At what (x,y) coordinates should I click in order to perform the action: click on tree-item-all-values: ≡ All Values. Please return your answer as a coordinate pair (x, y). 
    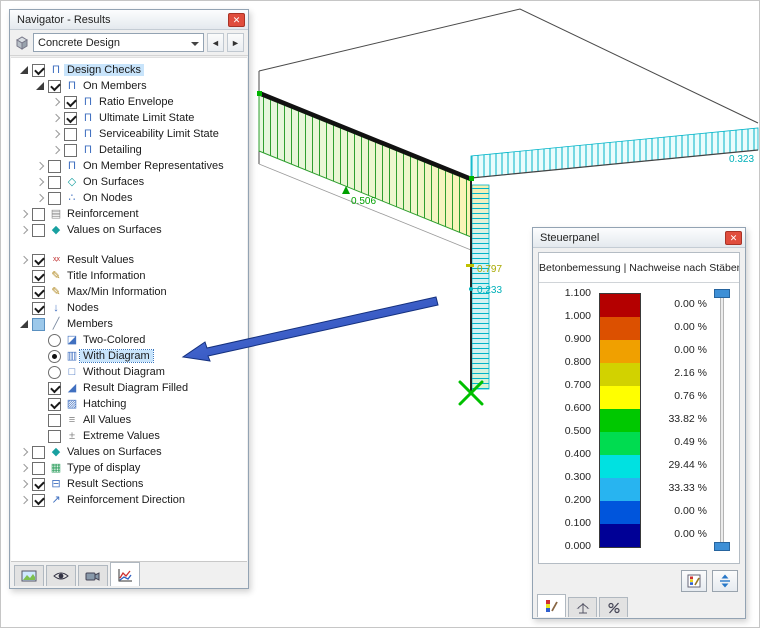
    Looking at the image, I should click on (129, 420).